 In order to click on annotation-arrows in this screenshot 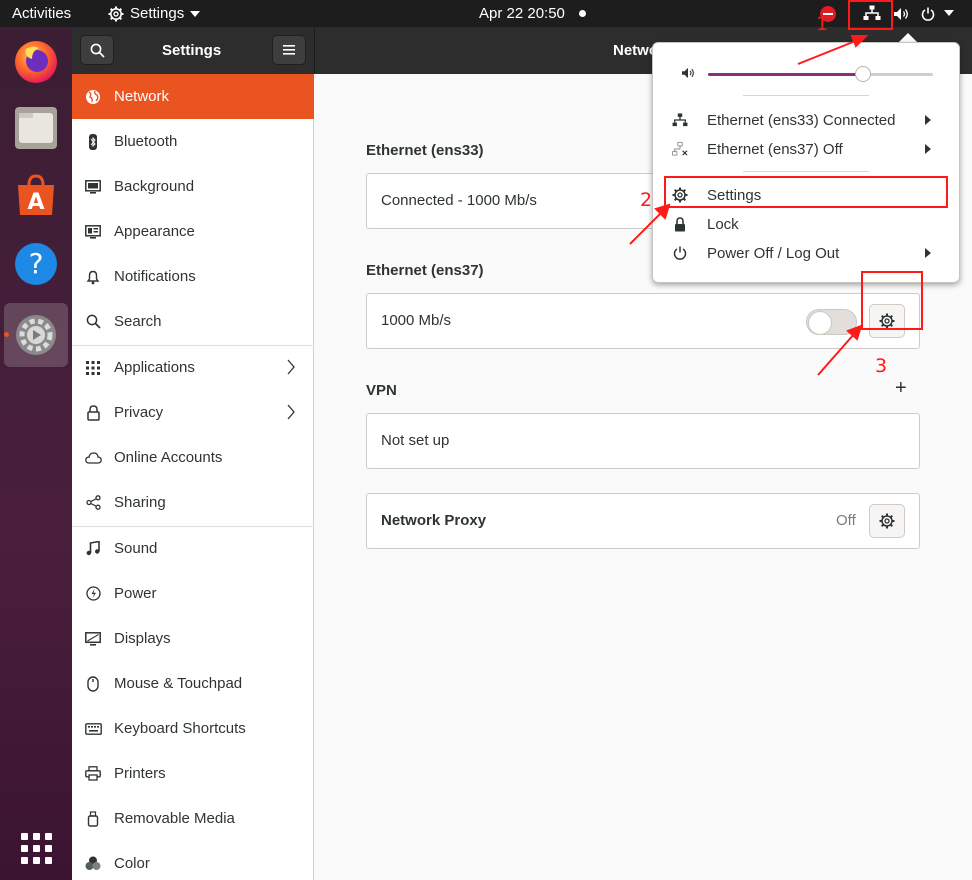, I will do `click(749, 205)`.